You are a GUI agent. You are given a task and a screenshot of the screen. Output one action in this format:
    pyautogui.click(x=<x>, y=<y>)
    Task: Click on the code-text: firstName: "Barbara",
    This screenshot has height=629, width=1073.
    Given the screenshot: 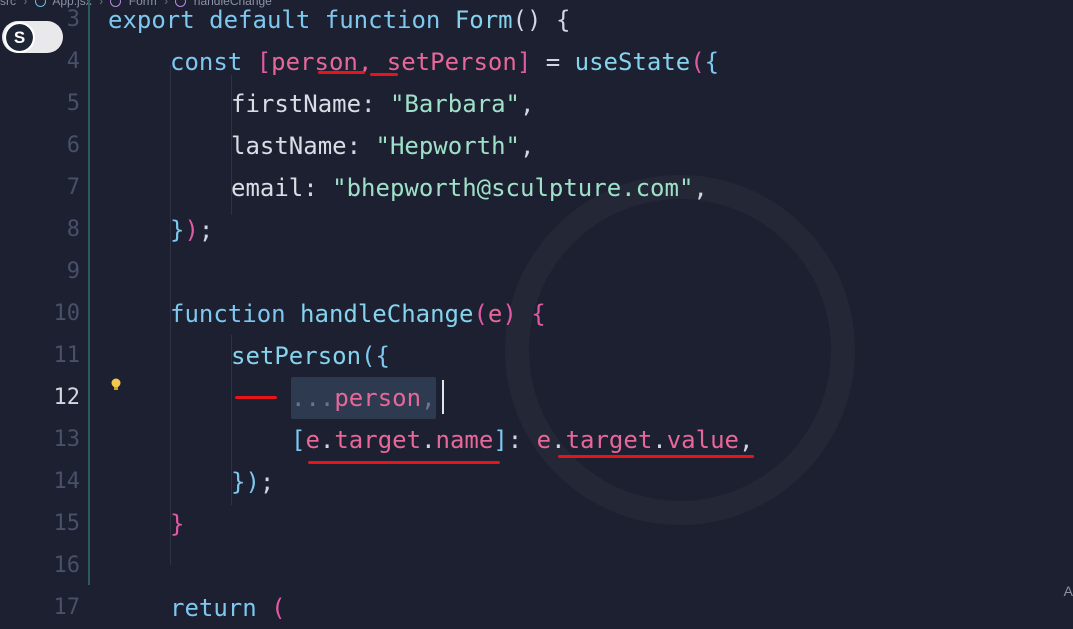 What is the action you would take?
    pyautogui.click(x=383, y=104)
    